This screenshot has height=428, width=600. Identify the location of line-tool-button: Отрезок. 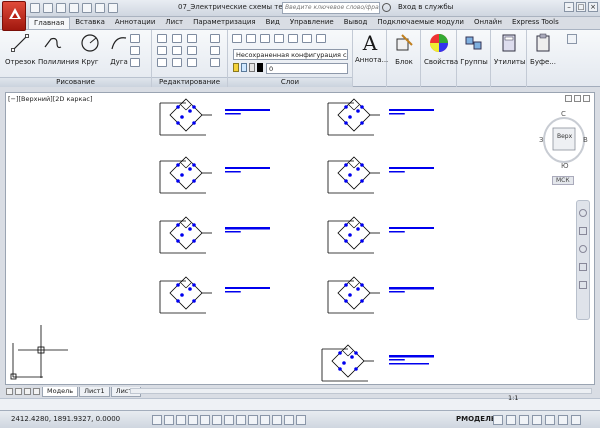
(20, 49).